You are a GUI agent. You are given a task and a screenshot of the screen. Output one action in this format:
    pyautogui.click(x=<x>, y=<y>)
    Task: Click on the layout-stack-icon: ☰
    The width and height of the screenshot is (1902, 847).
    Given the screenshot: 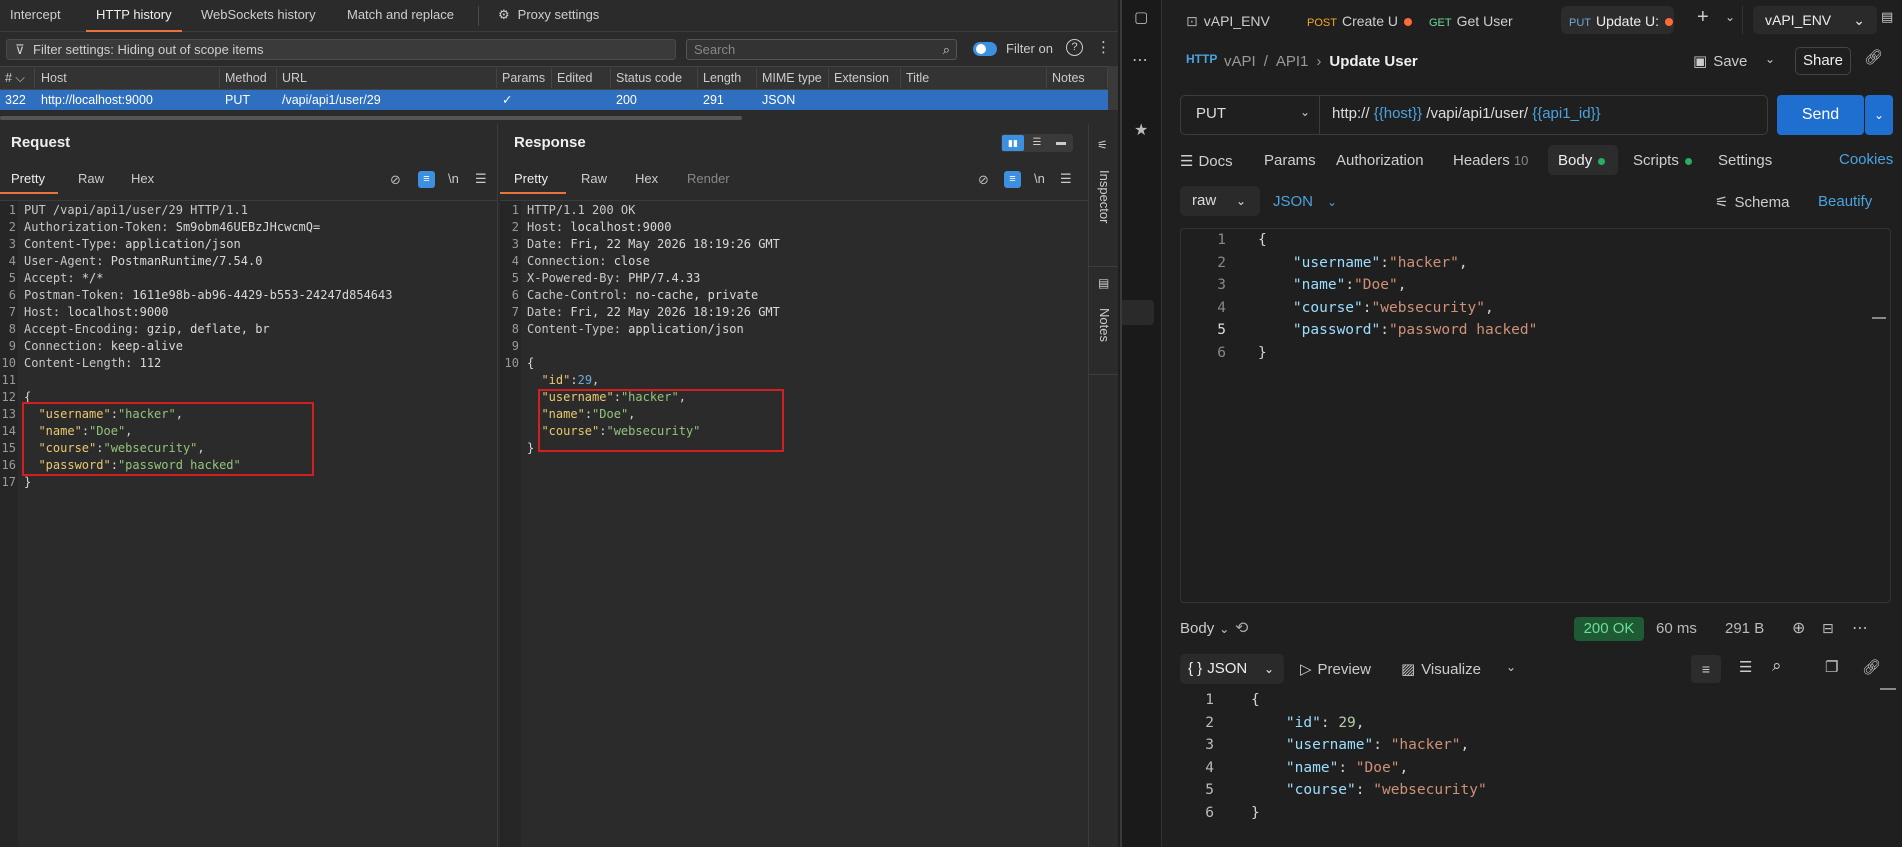 What is the action you would take?
    pyautogui.click(x=1037, y=143)
    